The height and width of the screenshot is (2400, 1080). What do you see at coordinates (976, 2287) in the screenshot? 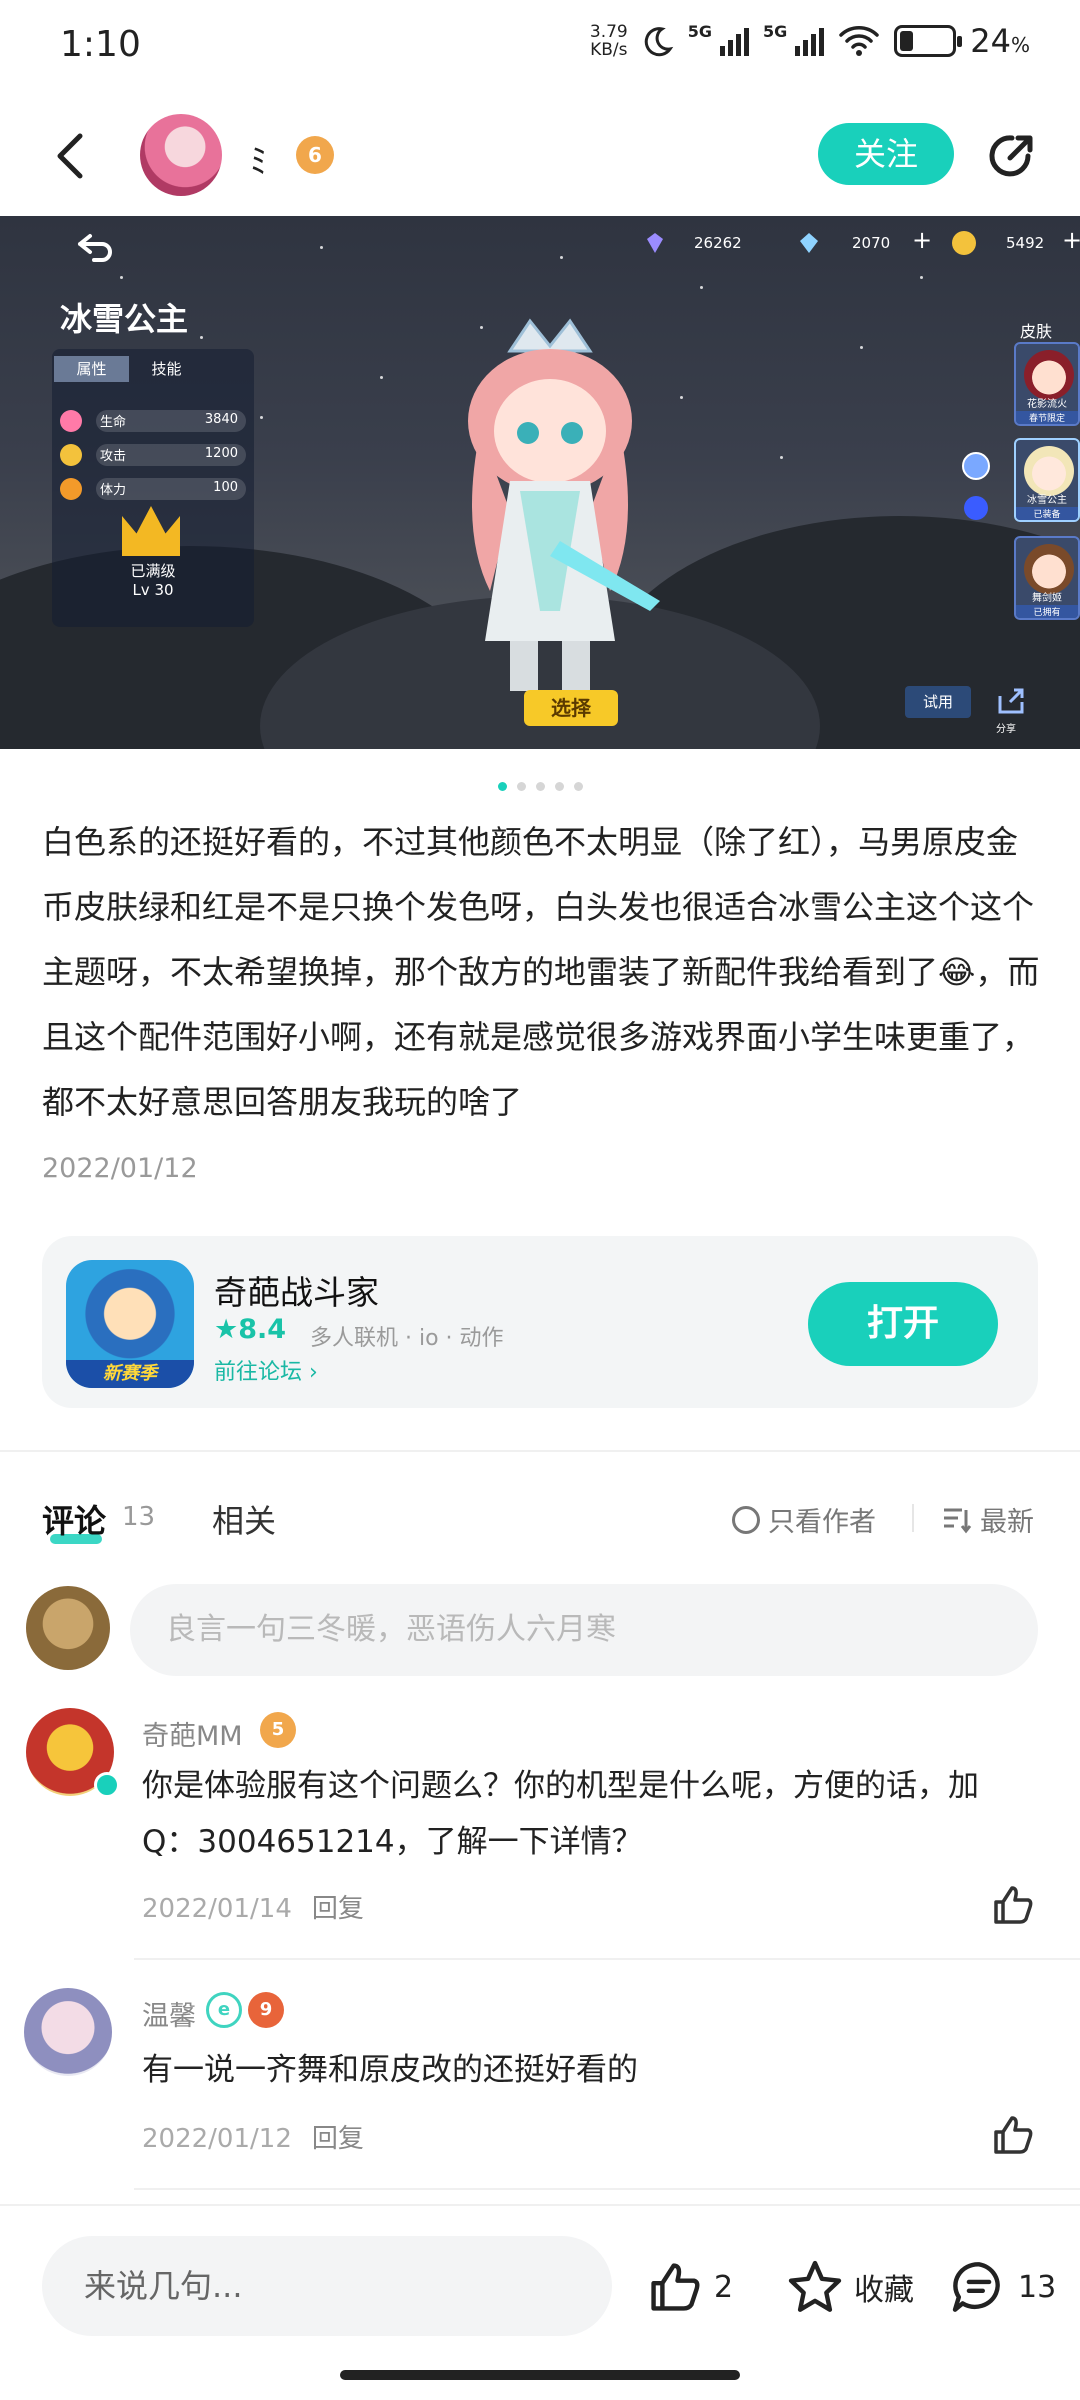
I see `comment-icon` at bounding box center [976, 2287].